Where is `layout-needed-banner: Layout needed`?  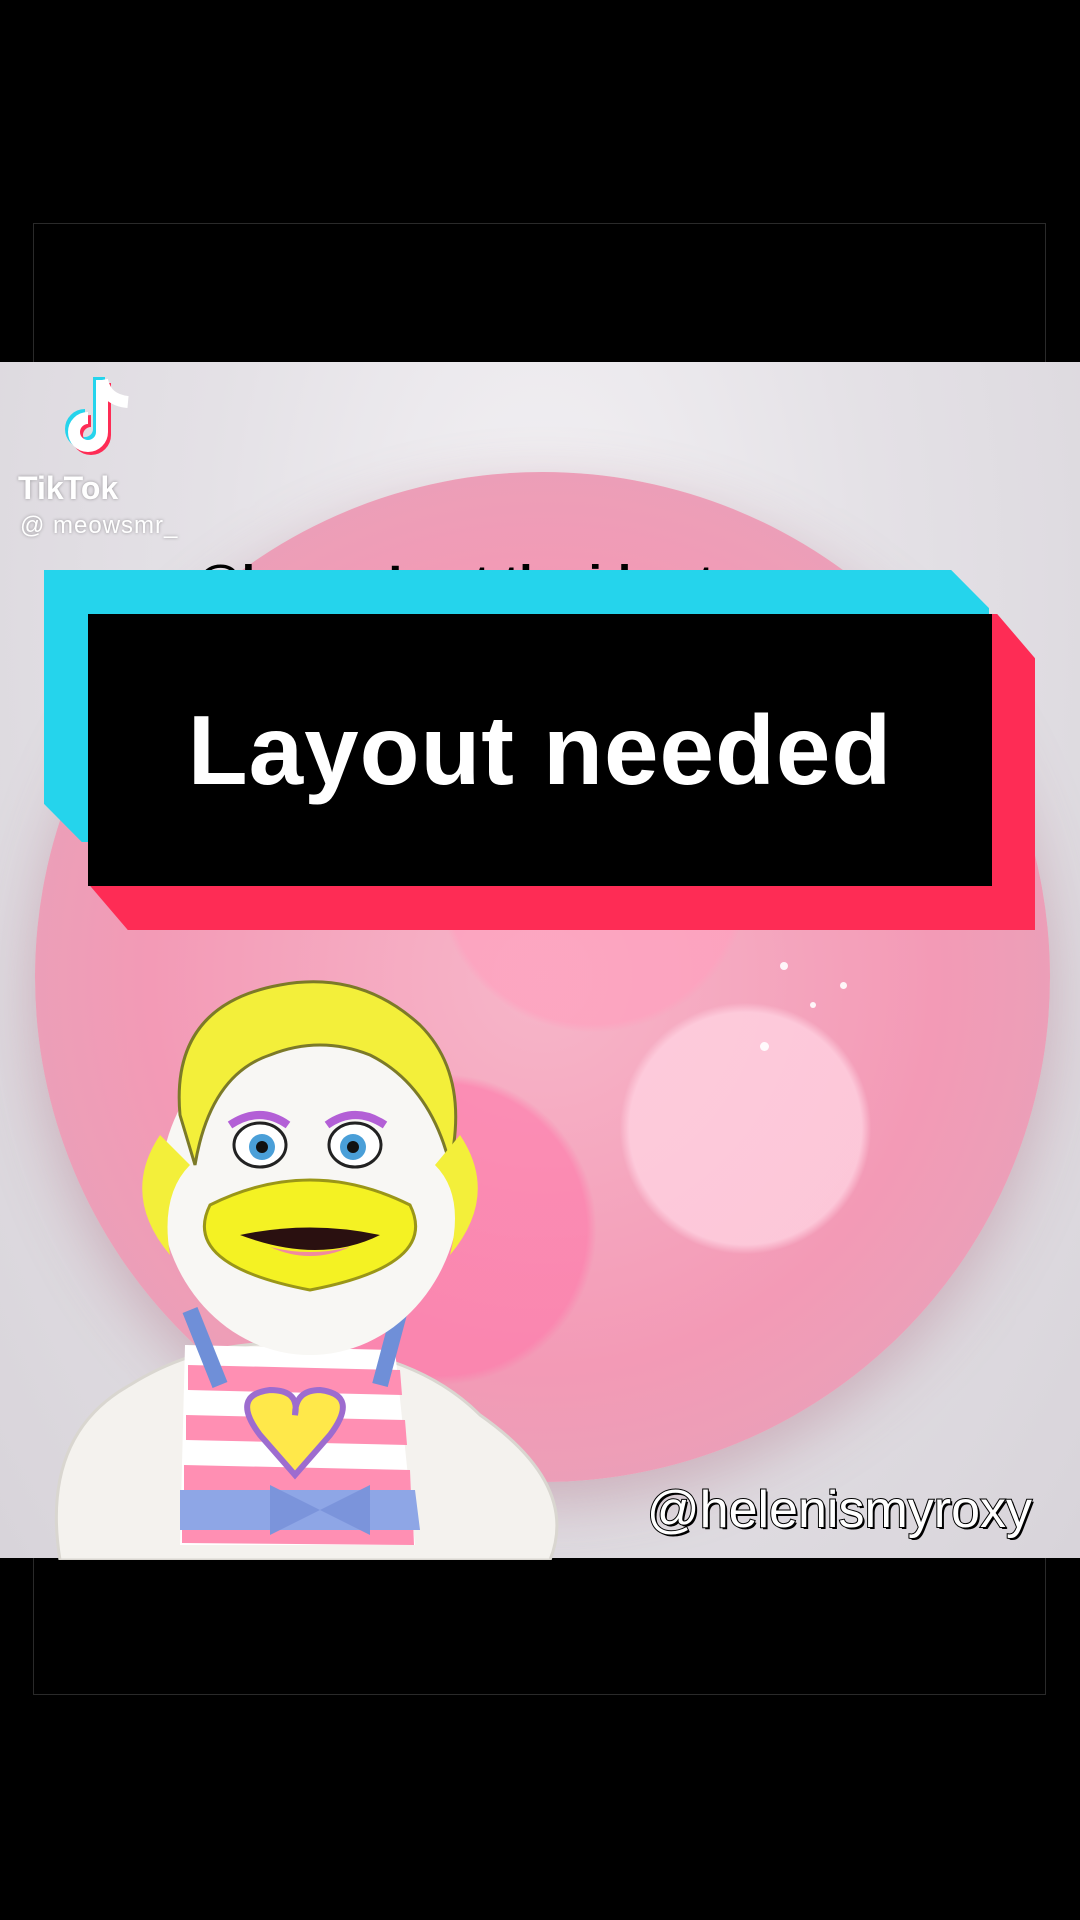
layout-needed-banner: Layout needed is located at coordinates (540, 750).